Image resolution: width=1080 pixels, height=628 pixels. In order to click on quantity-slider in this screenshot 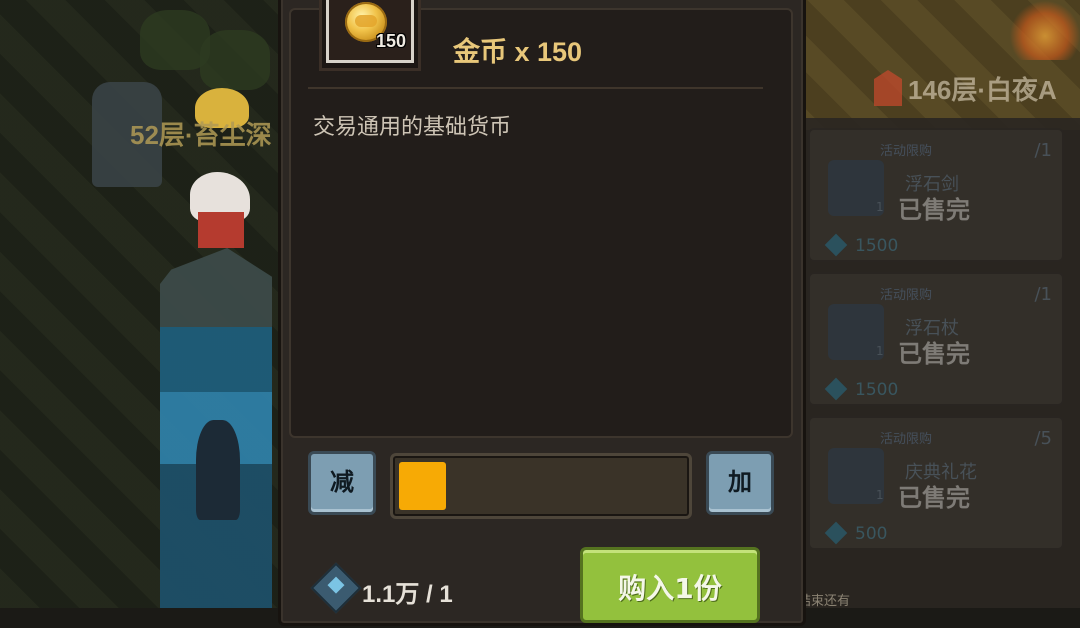, I will do `click(541, 486)`.